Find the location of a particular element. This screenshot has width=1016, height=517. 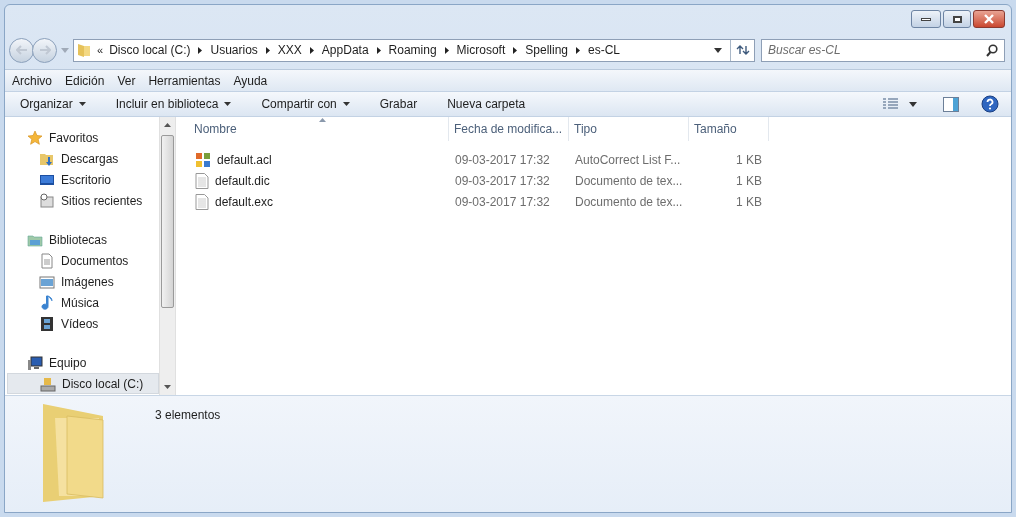

menu-item: Edición is located at coordinates (85, 80).